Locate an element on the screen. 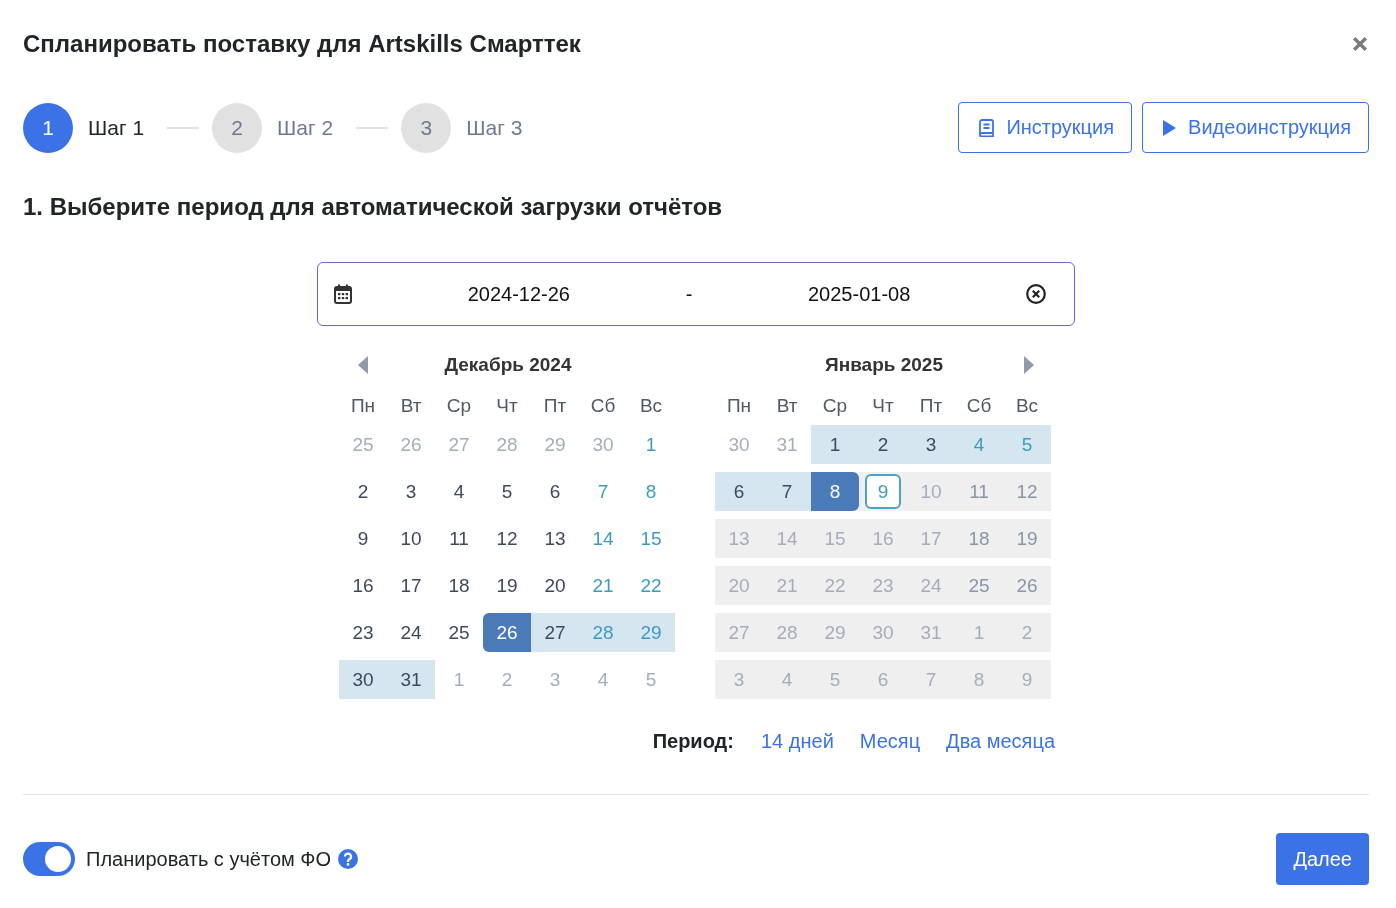  next-button: Далее is located at coordinates (1322, 859).